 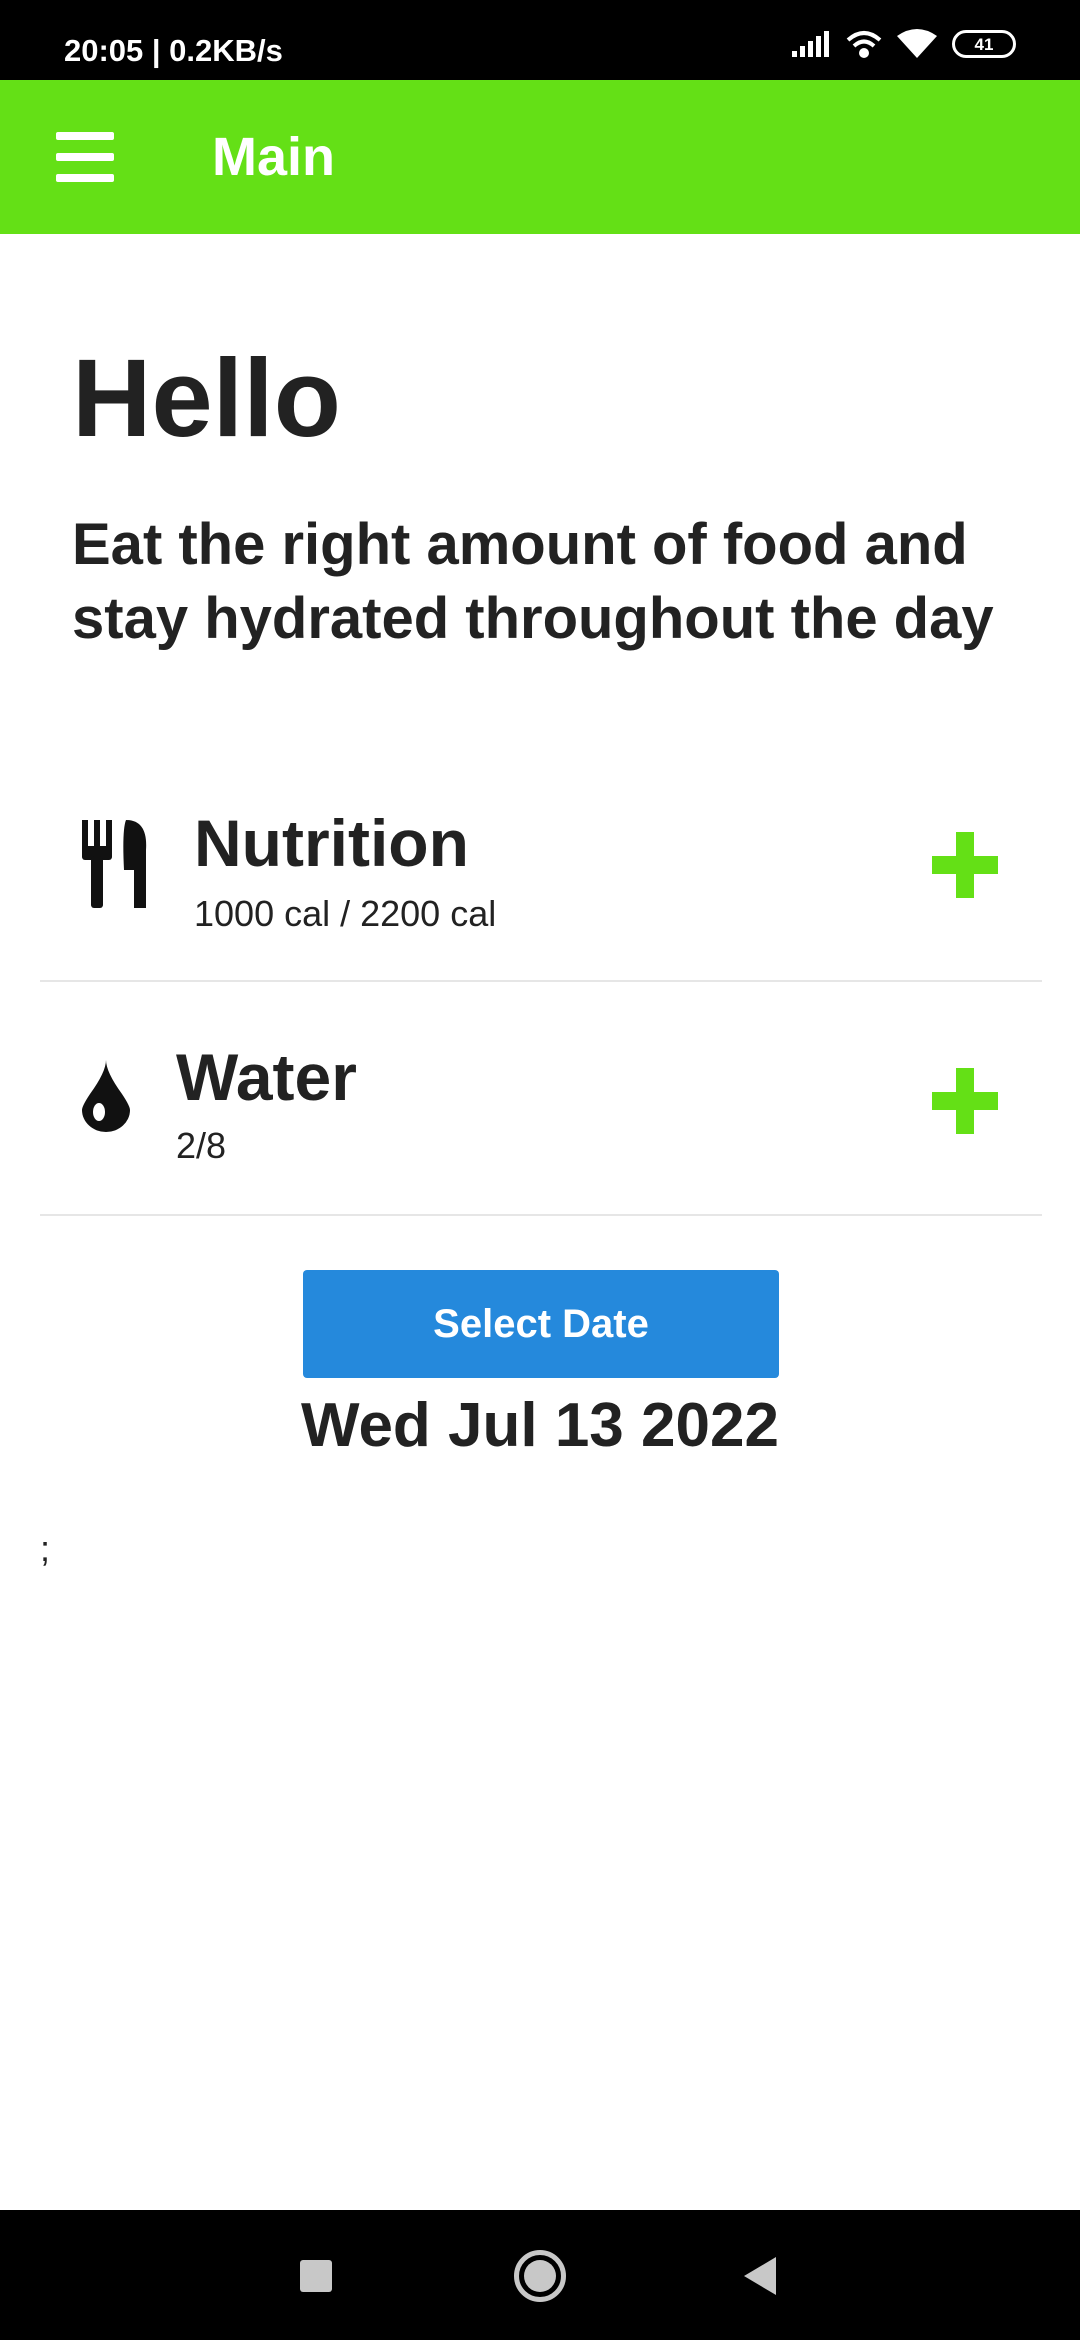 I want to click on stray-text: ;, so click(x=45, y=1548).